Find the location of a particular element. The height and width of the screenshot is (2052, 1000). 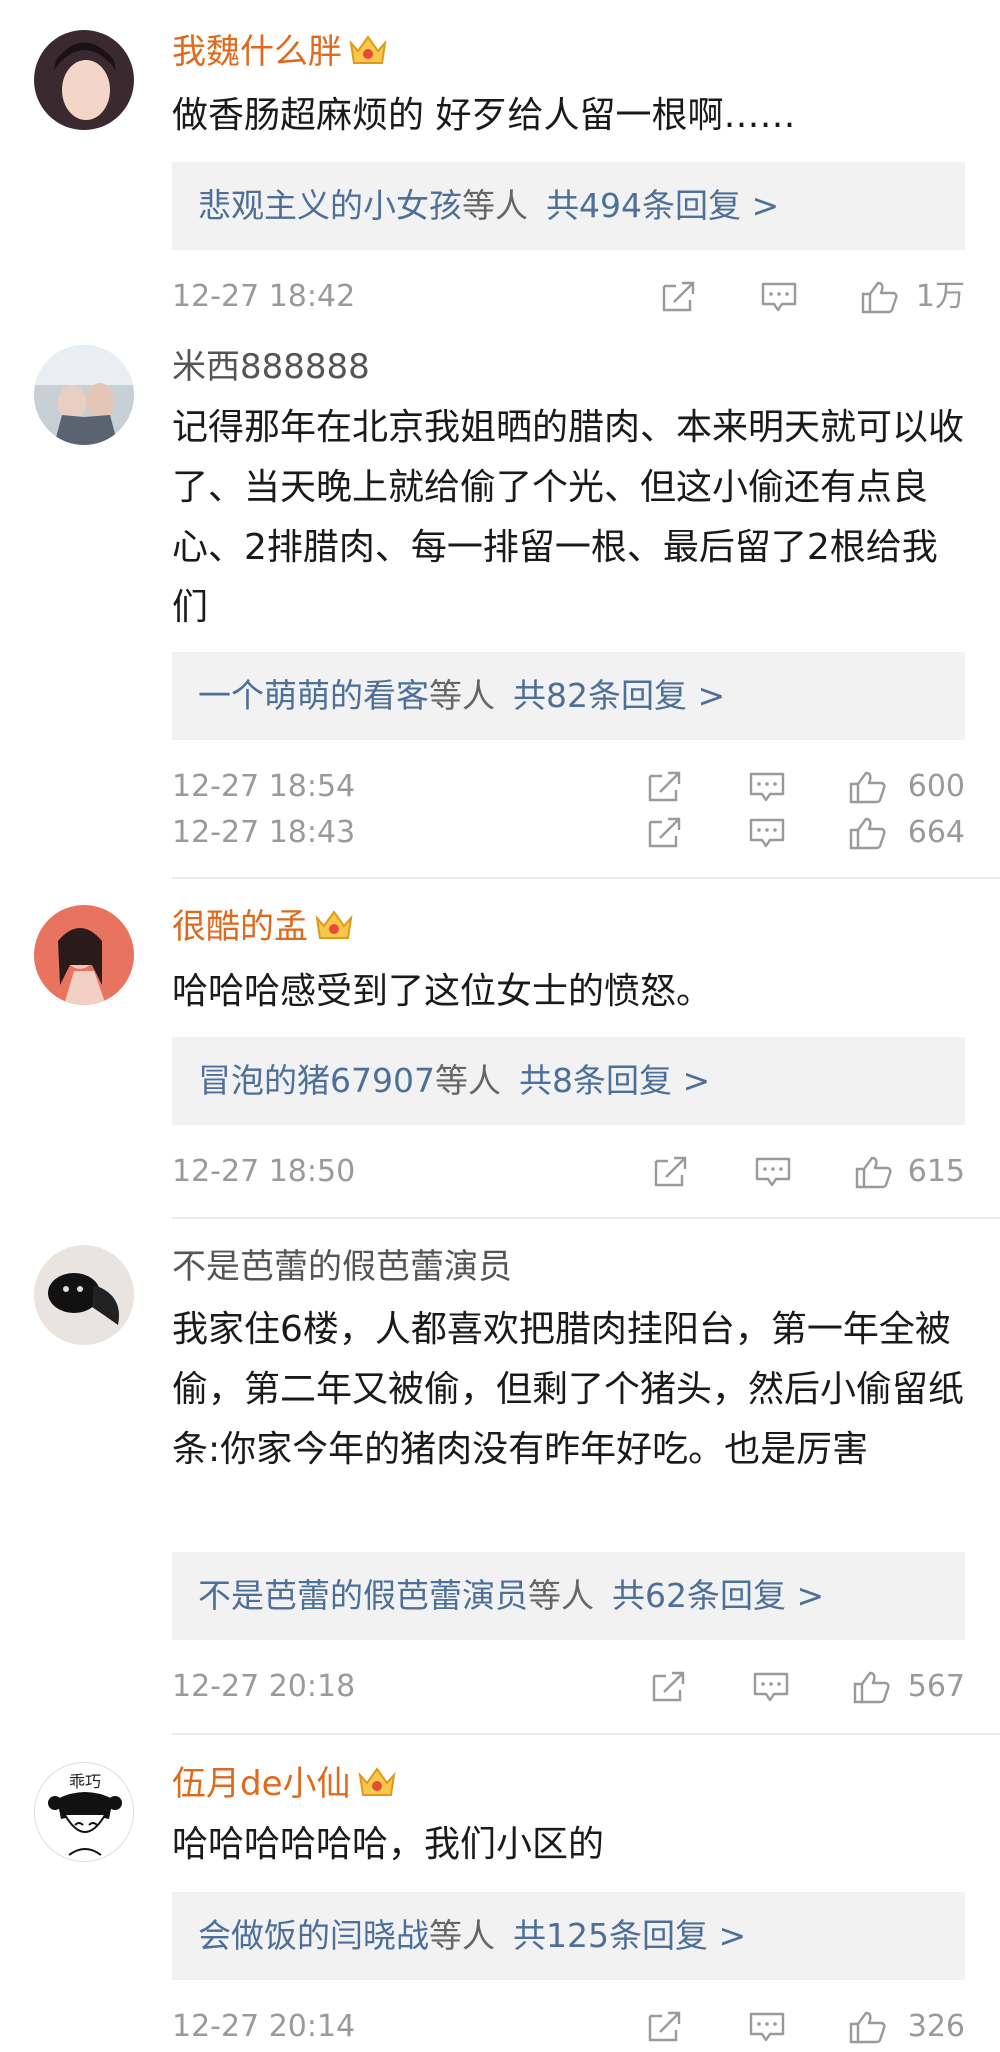

reply-count: 共8条回复 > is located at coordinates (614, 1080).